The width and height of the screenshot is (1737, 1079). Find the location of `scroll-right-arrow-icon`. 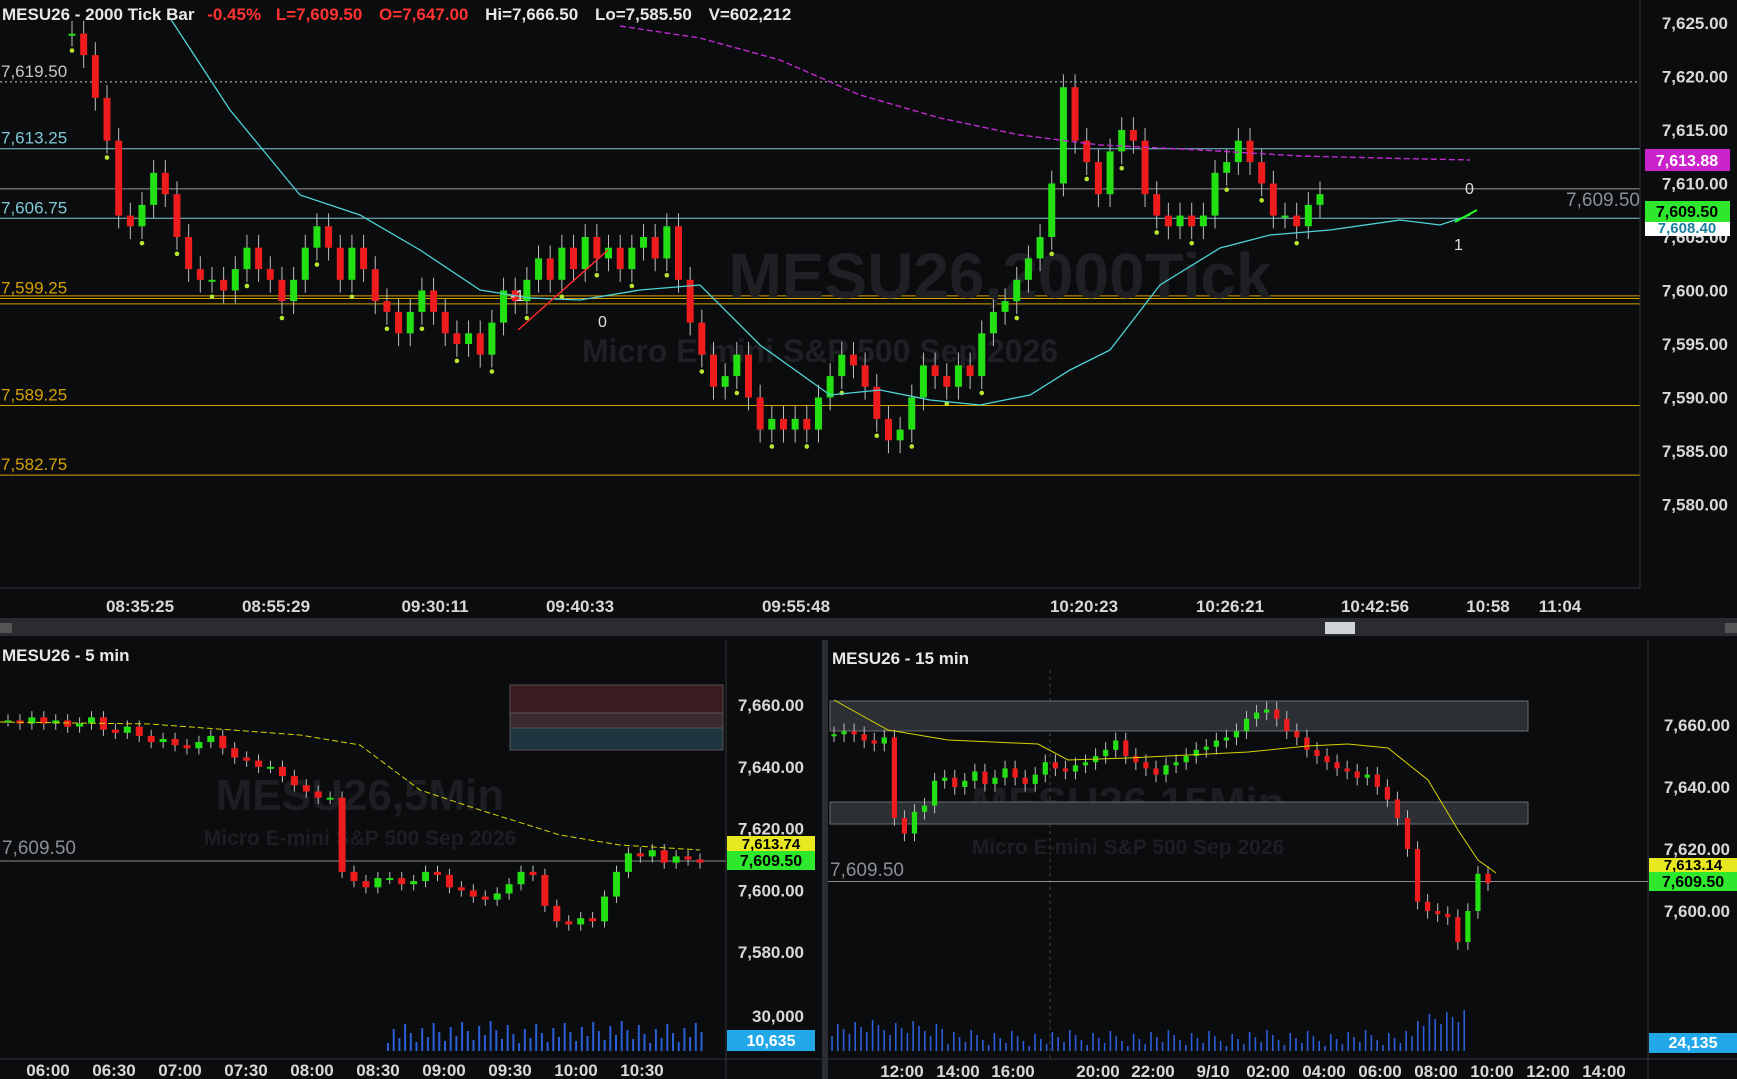

scroll-right-arrow-icon is located at coordinates (1731, 628).